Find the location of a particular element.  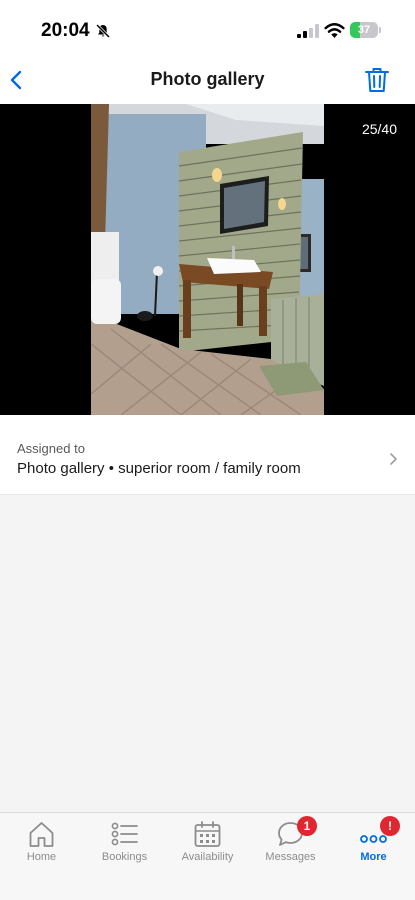

tab-messages: Messages 1 is located at coordinates (290, 841).